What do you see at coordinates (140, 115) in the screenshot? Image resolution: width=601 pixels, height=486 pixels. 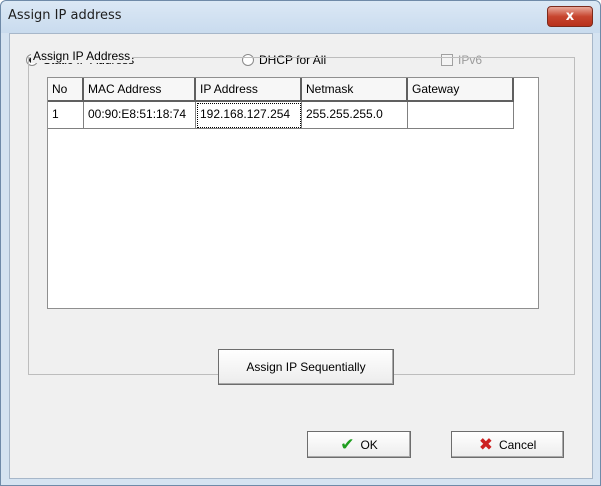 I see `cell-mac: 00:90:E8:51:18:74` at bounding box center [140, 115].